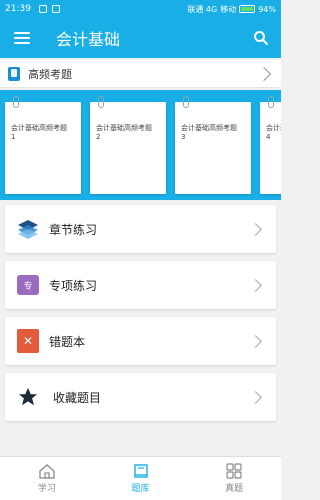  What do you see at coordinates (202, 9) in the screenshot?
I see `carrier1: 联通 4G` at bounding box center [202, 9].